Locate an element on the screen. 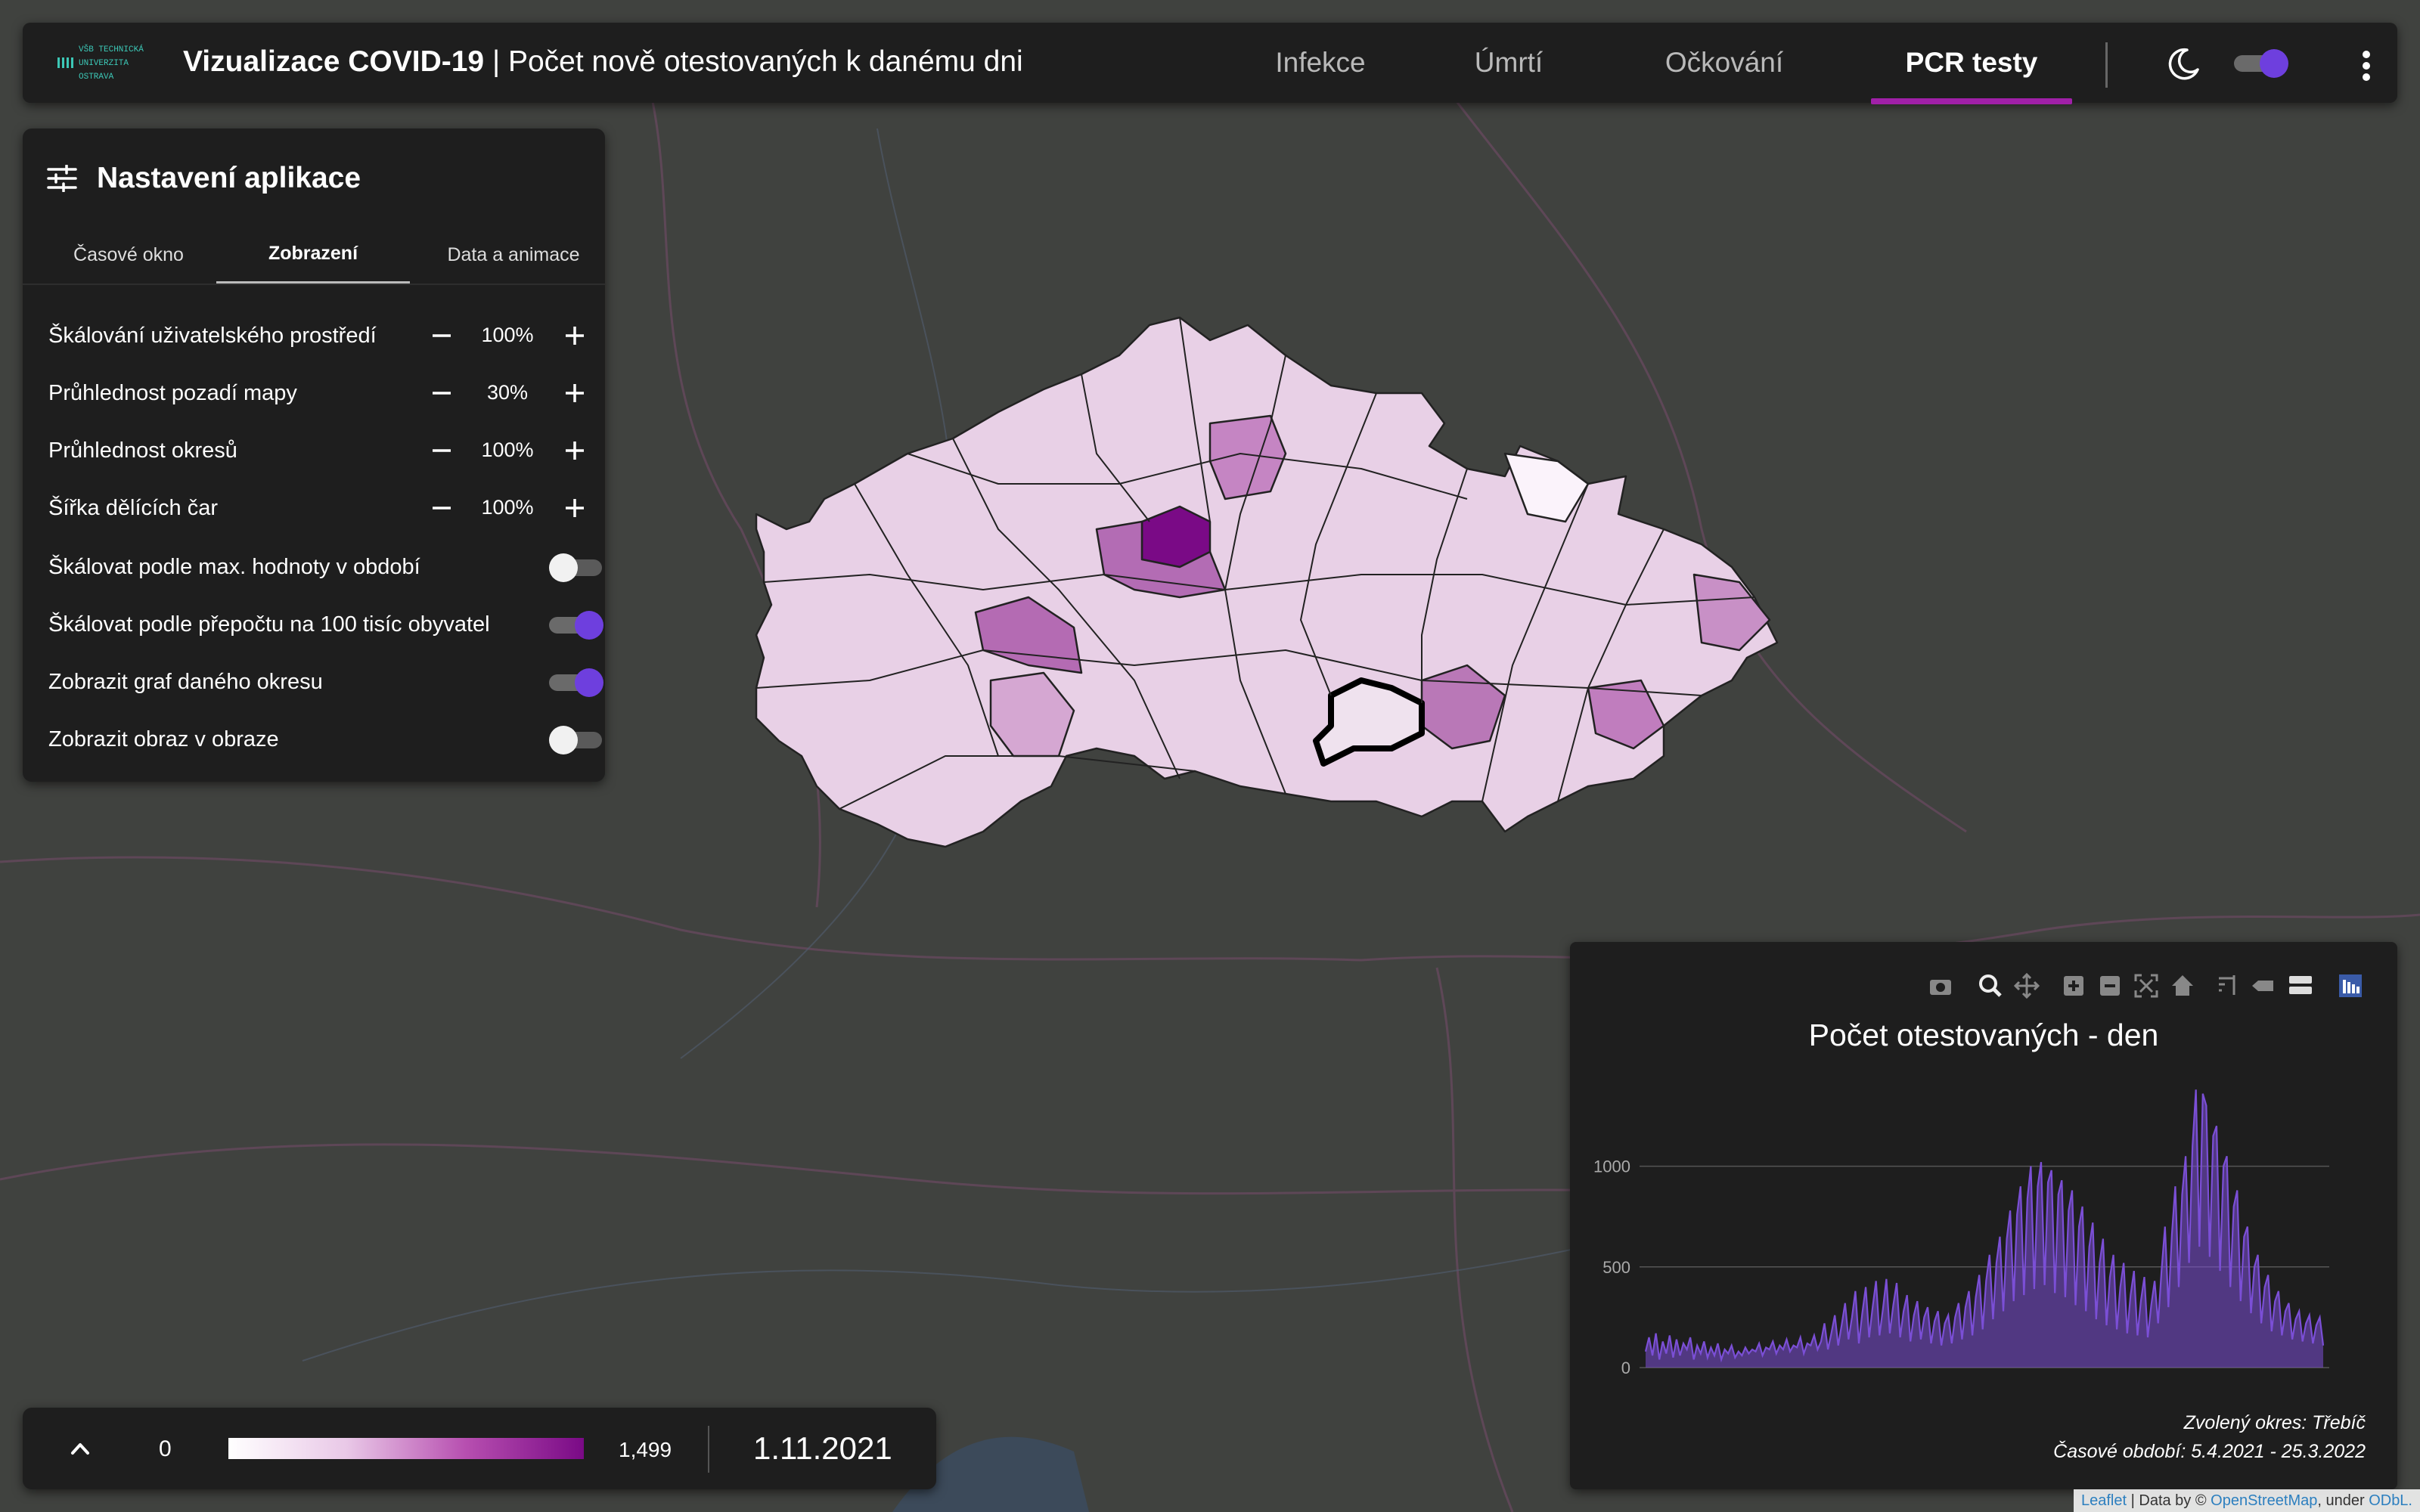 This screenshot has width=2420, height=1512. odbl-link: ODbL. is located at coordinates (2390, 1500).